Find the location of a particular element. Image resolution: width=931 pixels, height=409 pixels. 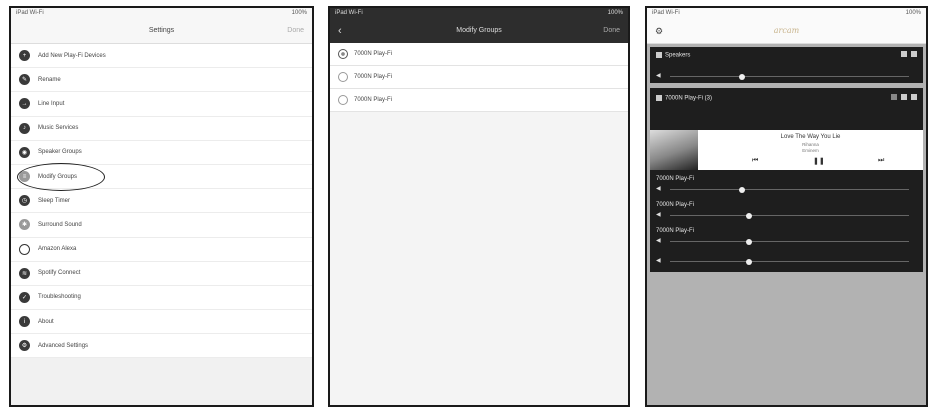

speaker-volume-row: ◀ is located at coordinates (786, 215).